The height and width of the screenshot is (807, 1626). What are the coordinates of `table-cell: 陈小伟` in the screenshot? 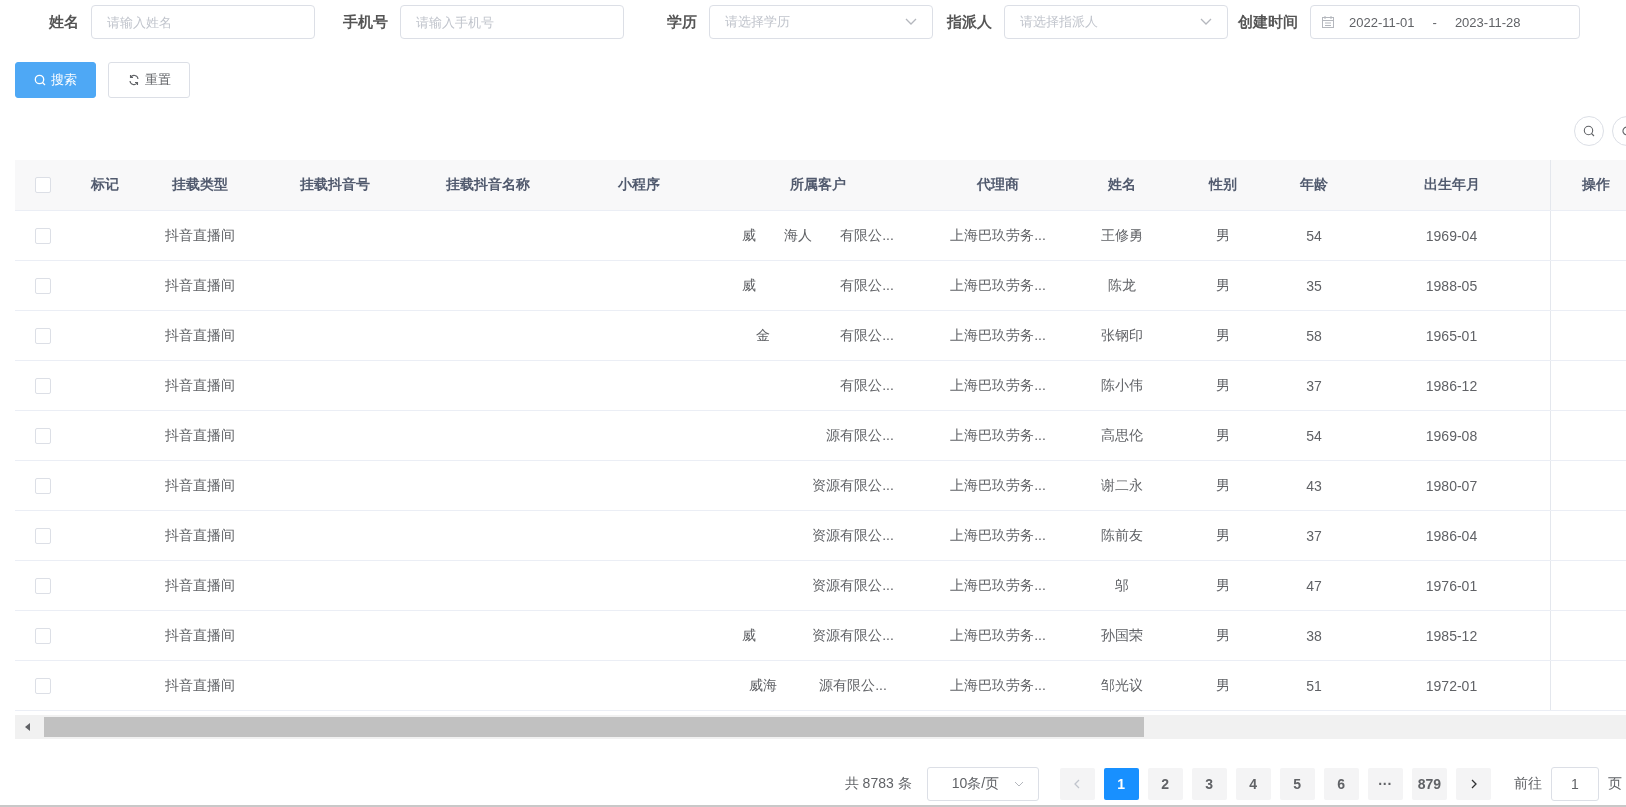 It's located at (1122, 385).